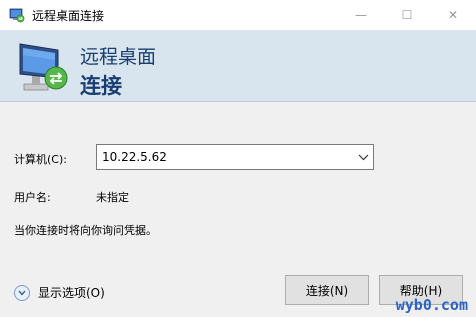  What do you see at coordinates (17, 15) in the screenshot?
I see `remote-desktop-app-icon` at bounding box center [17, 15].